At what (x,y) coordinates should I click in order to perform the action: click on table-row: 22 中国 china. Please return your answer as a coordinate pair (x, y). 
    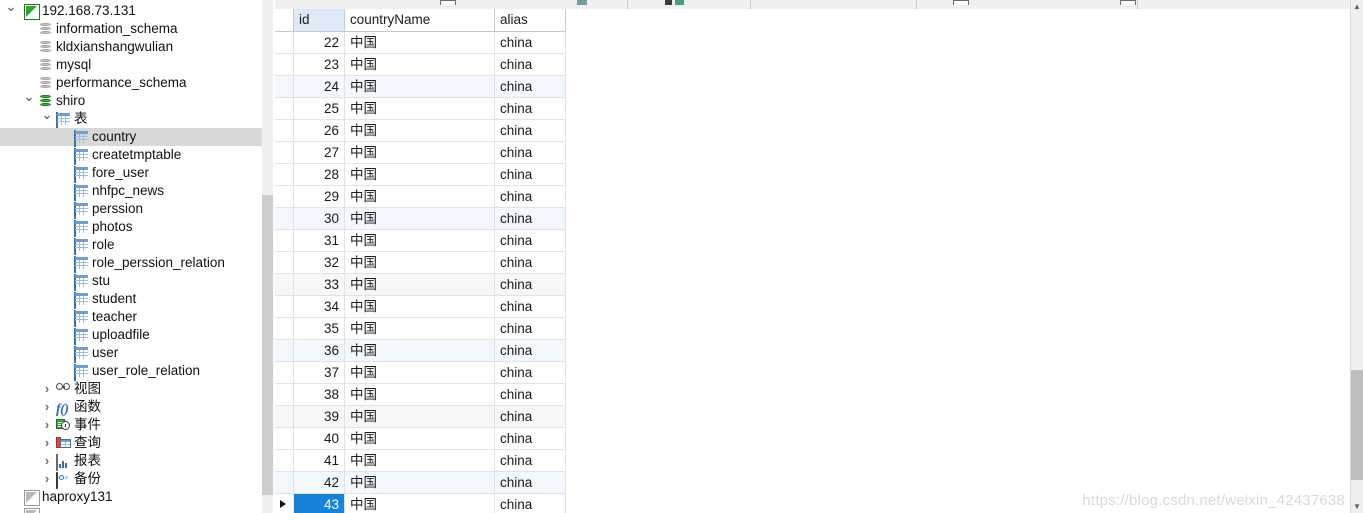
    Looking at the image, I should click on (420, 43).